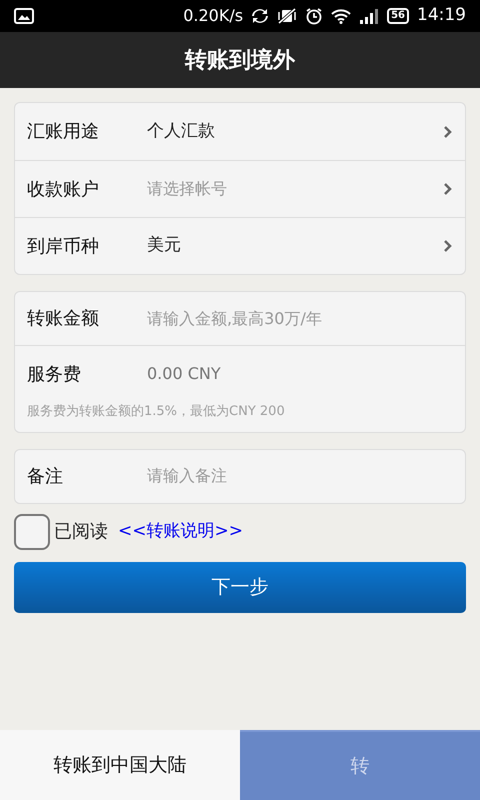 The height and width of the screenshot is (800, 480). I want to click on agreement-label: 已阅读, so click(81, 532).